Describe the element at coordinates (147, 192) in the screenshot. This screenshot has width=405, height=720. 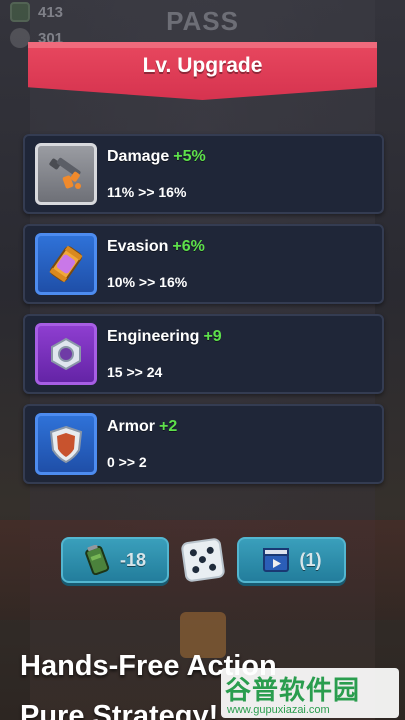
I see `upgrade-change: 11% >> 16%` at that location.